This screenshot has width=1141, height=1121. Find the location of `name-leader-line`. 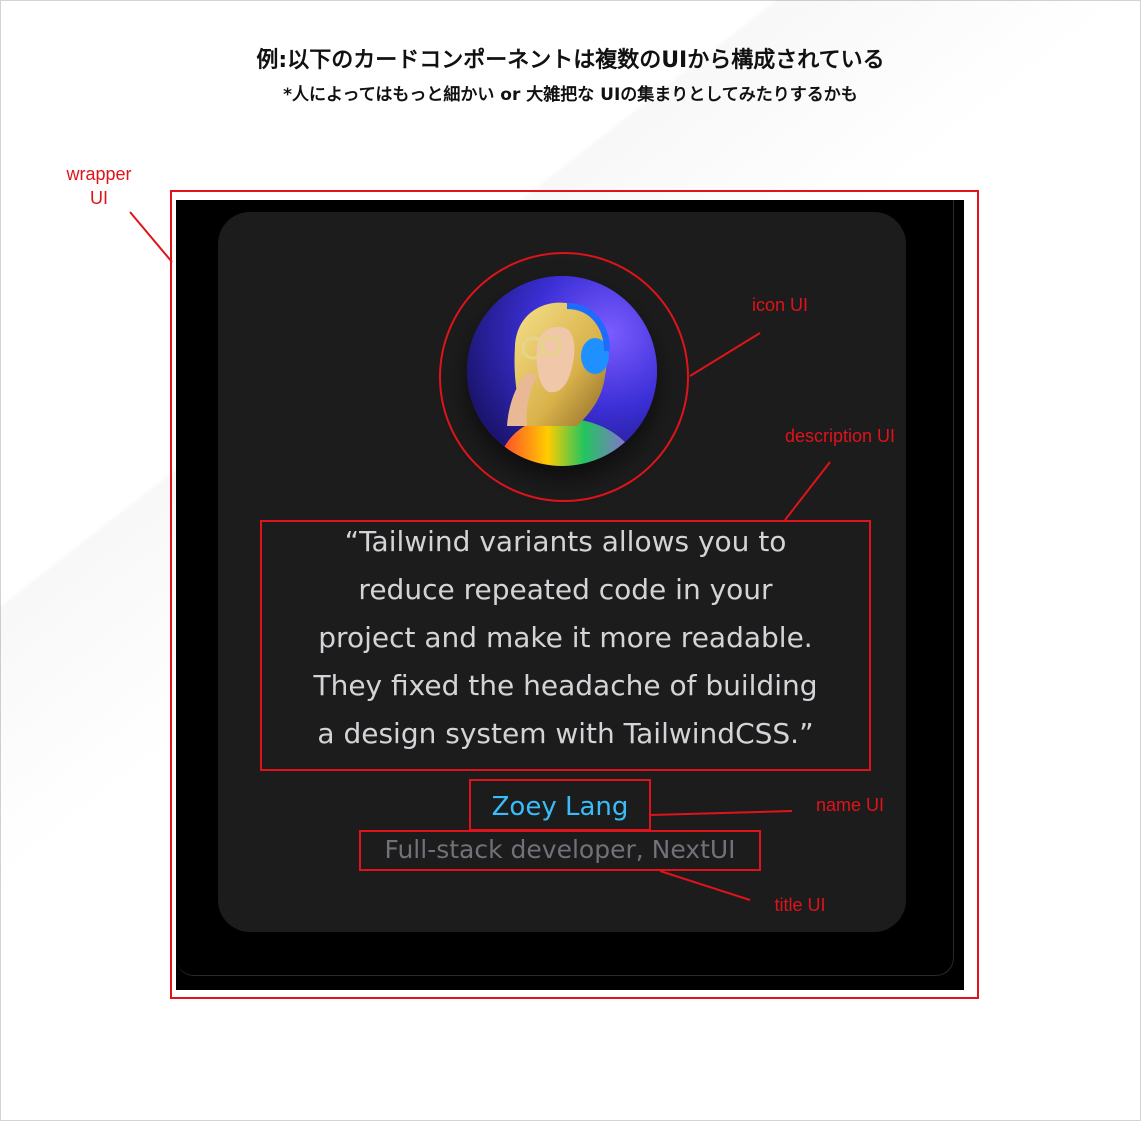

name-leader-line is located at coordinates (721, 813).